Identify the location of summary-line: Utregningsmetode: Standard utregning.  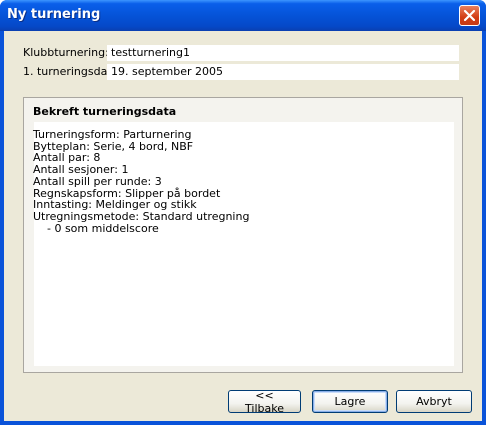
(141, 216).